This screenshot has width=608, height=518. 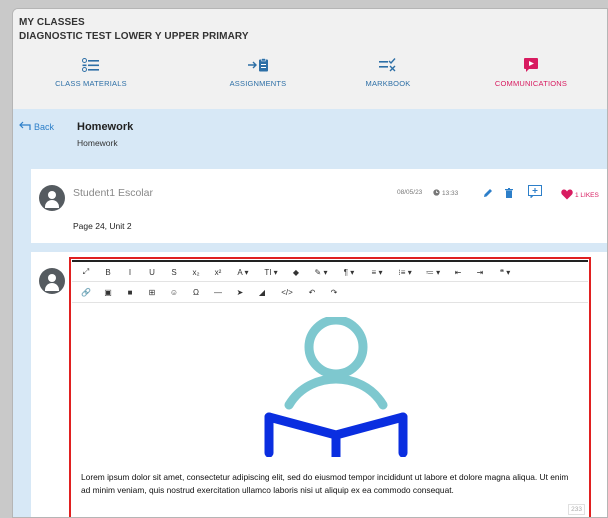 I want to click on tab-label: MARKBOOK, so click(x=388, y=83).